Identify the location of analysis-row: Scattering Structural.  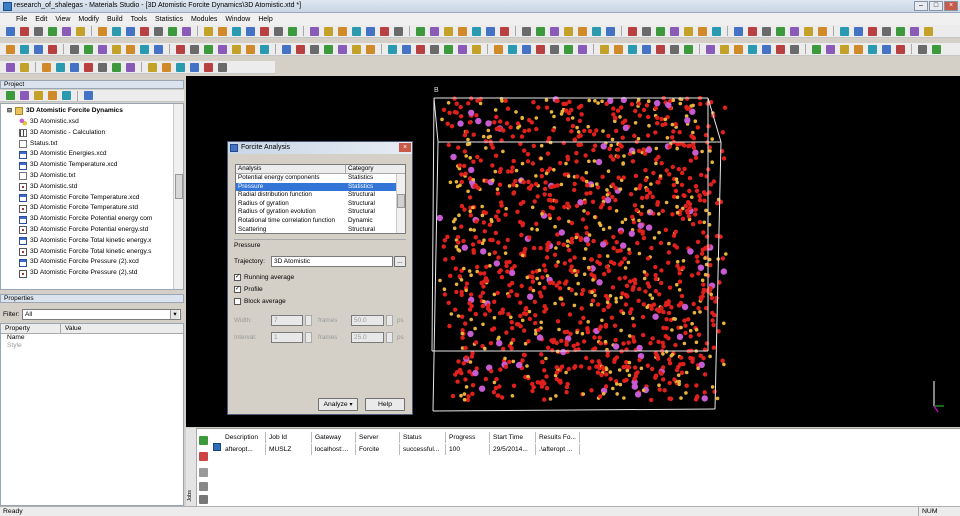
(320, 229).